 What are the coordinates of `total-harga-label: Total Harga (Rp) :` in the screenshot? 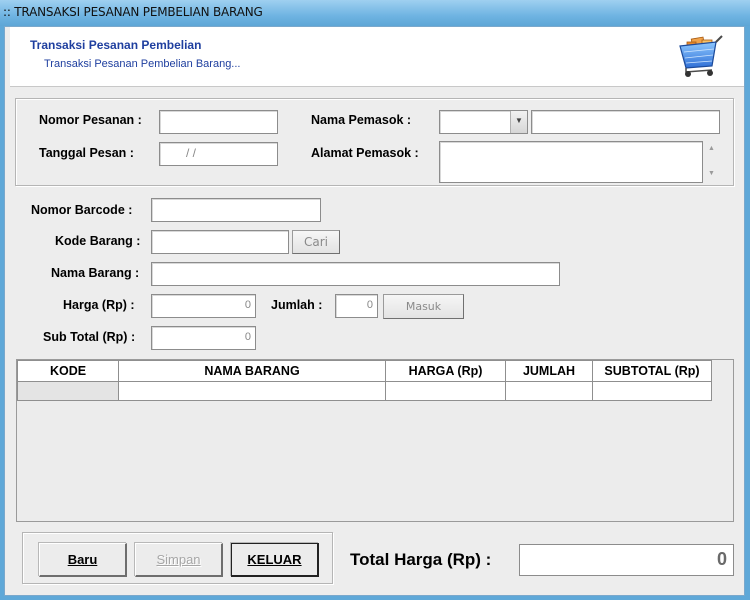 It's located at (421, 559).